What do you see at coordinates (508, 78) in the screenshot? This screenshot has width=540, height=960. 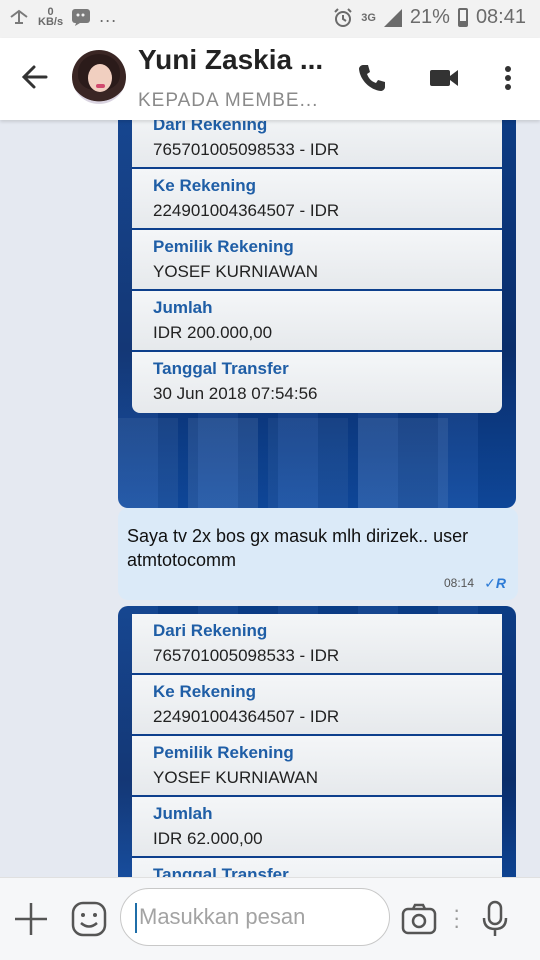 I see `more-vert-icon` at bounding box center [508, 78].